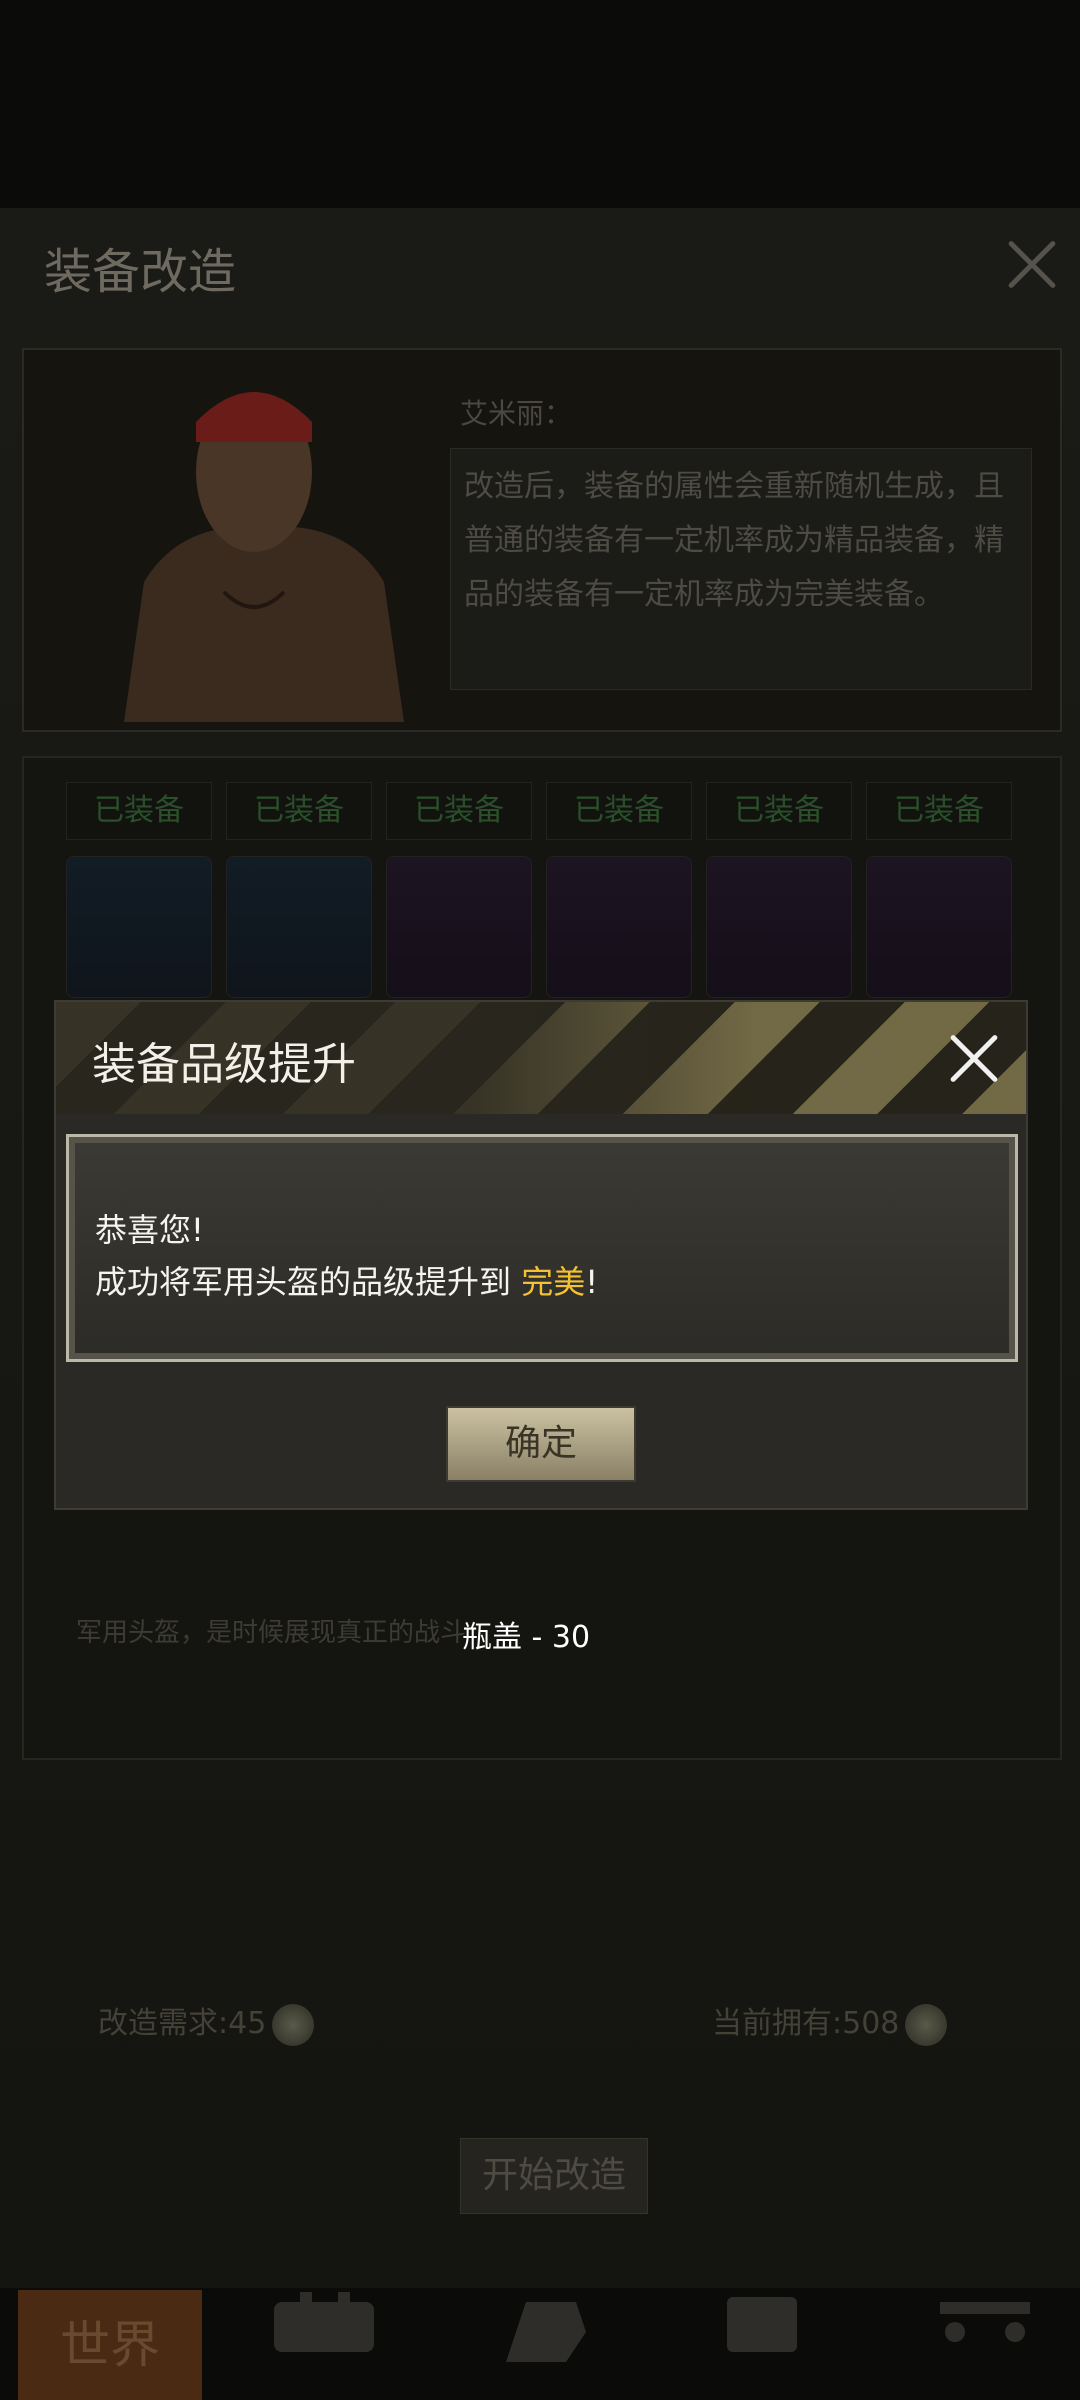 This screenshot has width=1080, height=2400. Describe the element at coordinates (542, 1248) in the screenshot. I see `message-box: 恭喜您! 成功将军用头盔的品级提升到 完美!` at that location.